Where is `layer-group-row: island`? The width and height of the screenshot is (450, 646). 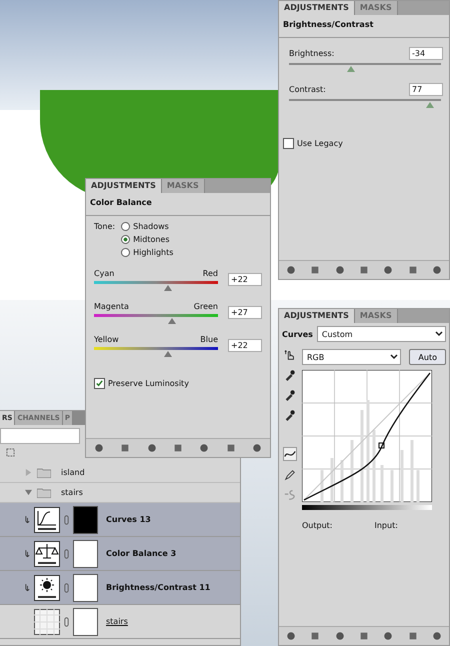
layer-group-row: island is located at coordinates (120, 473).